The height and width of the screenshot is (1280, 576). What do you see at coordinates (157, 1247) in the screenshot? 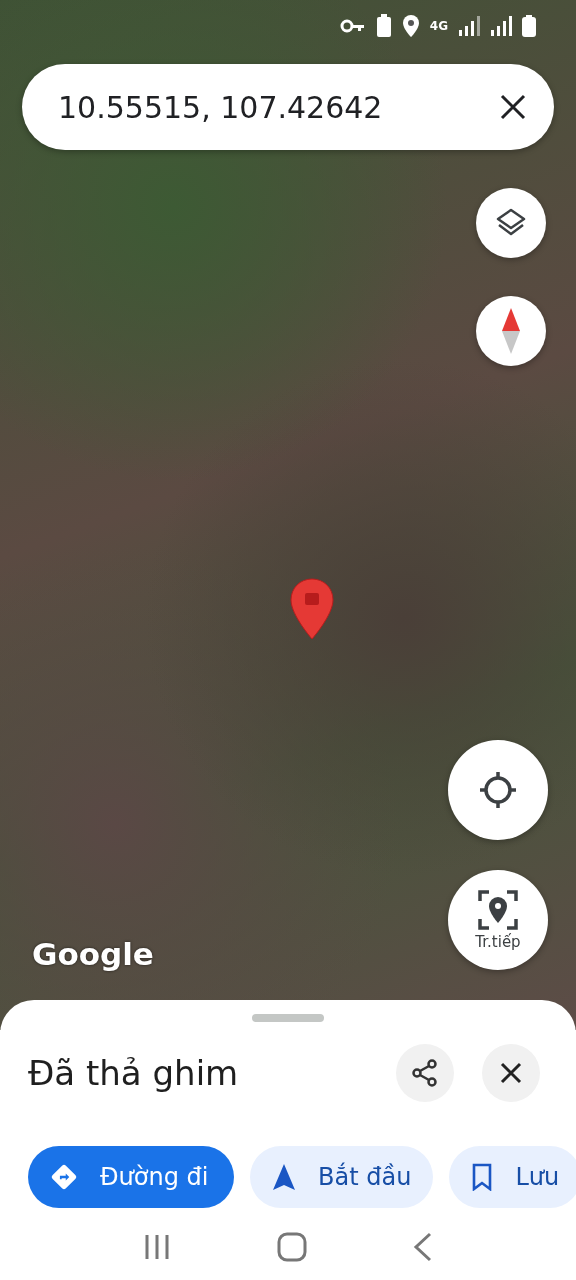
I see `recent-apps-icon` at bounding box center [157, 1247].